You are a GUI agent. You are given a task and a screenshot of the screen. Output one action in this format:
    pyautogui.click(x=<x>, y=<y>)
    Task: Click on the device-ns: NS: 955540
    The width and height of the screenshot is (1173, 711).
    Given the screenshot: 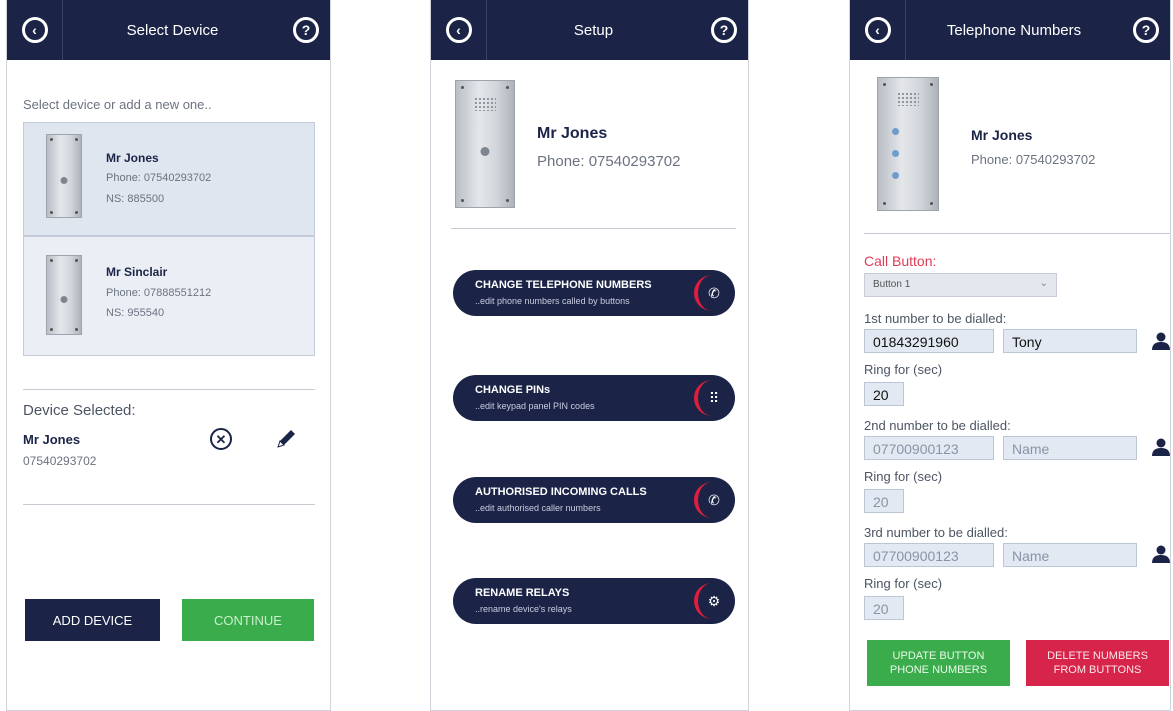 What is the action you would take?
    pyautogui.click(x=135, y=313)
    